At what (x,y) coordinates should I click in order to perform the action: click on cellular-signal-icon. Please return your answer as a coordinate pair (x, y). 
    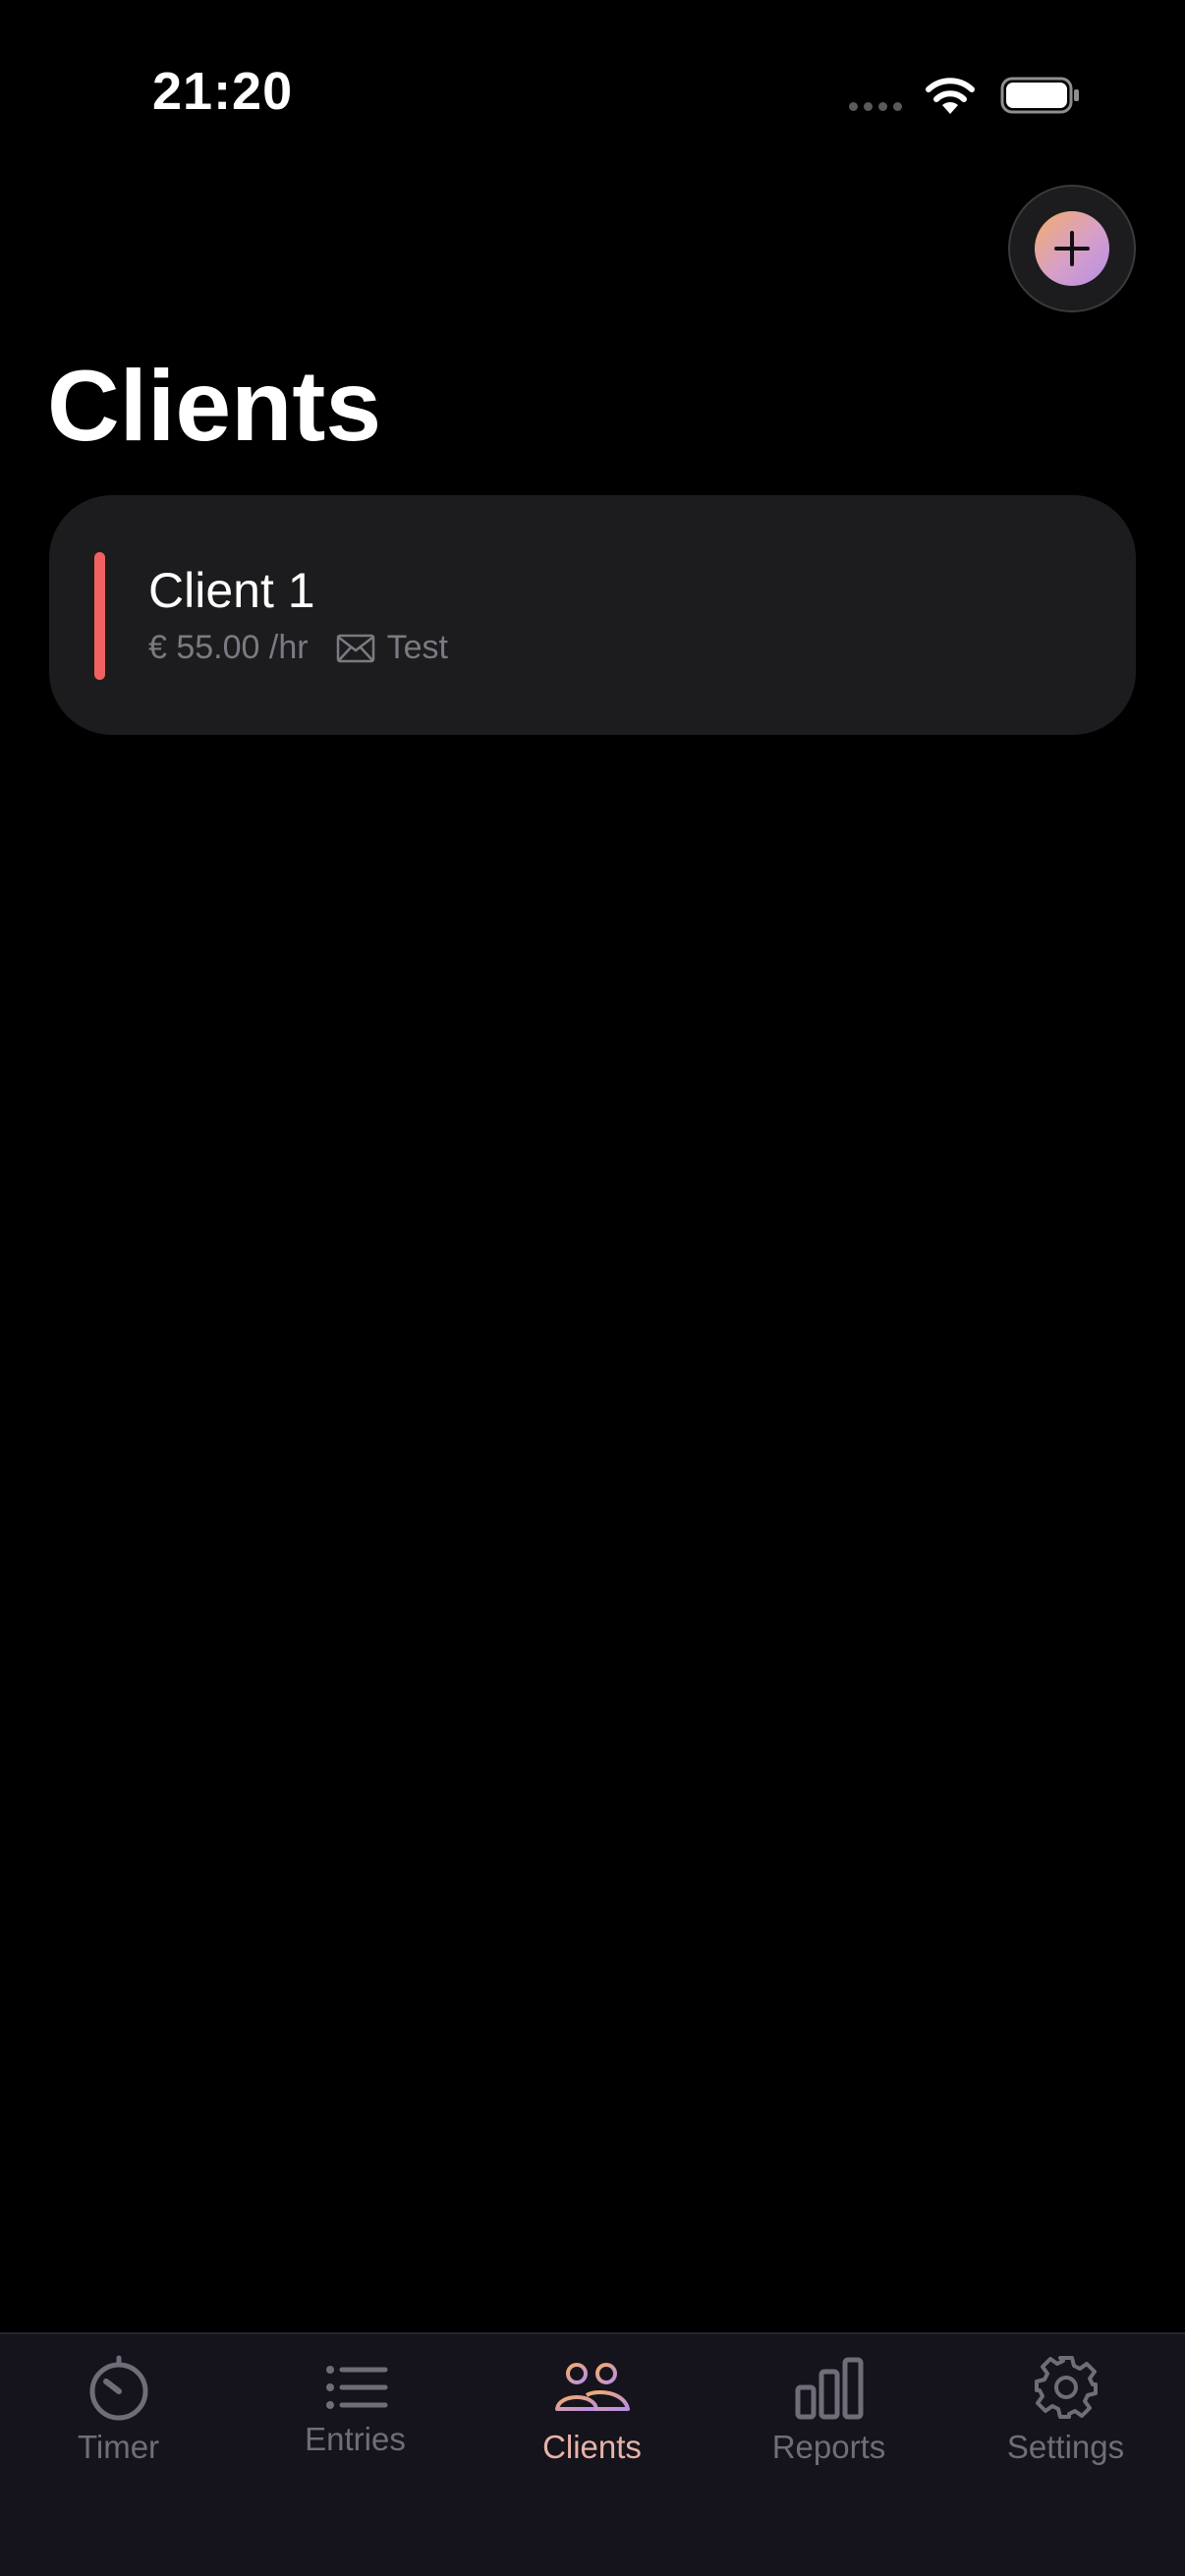
    Looking at the image, I should click on (876, 106).